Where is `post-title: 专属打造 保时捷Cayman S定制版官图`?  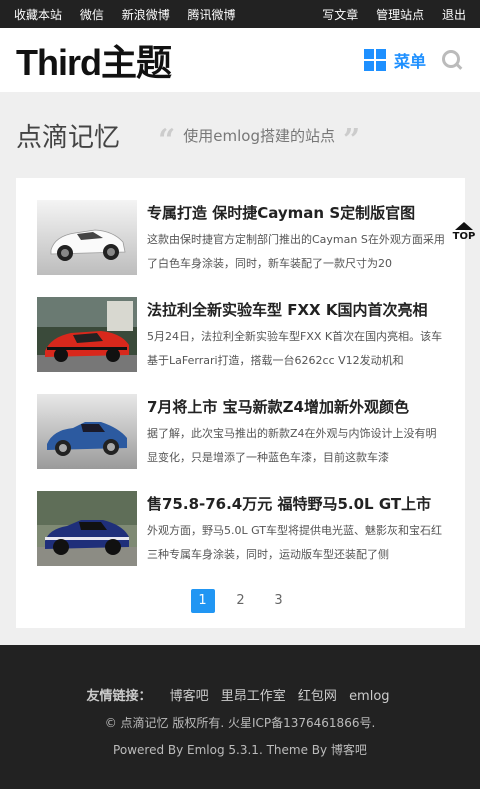 post-title: 专属打造 保时捷Cayman S定制版官图 is located at coordinates (296, 213).